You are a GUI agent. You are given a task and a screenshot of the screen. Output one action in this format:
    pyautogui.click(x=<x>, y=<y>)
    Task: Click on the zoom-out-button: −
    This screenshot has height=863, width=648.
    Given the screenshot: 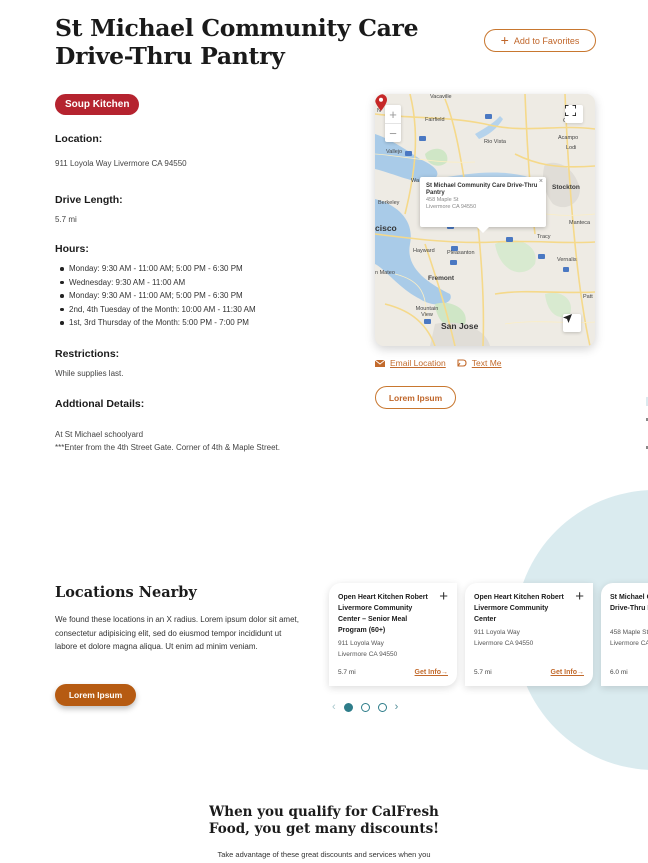 What is the action you would take?
    pyautogui.click(x=393, y=133)
    